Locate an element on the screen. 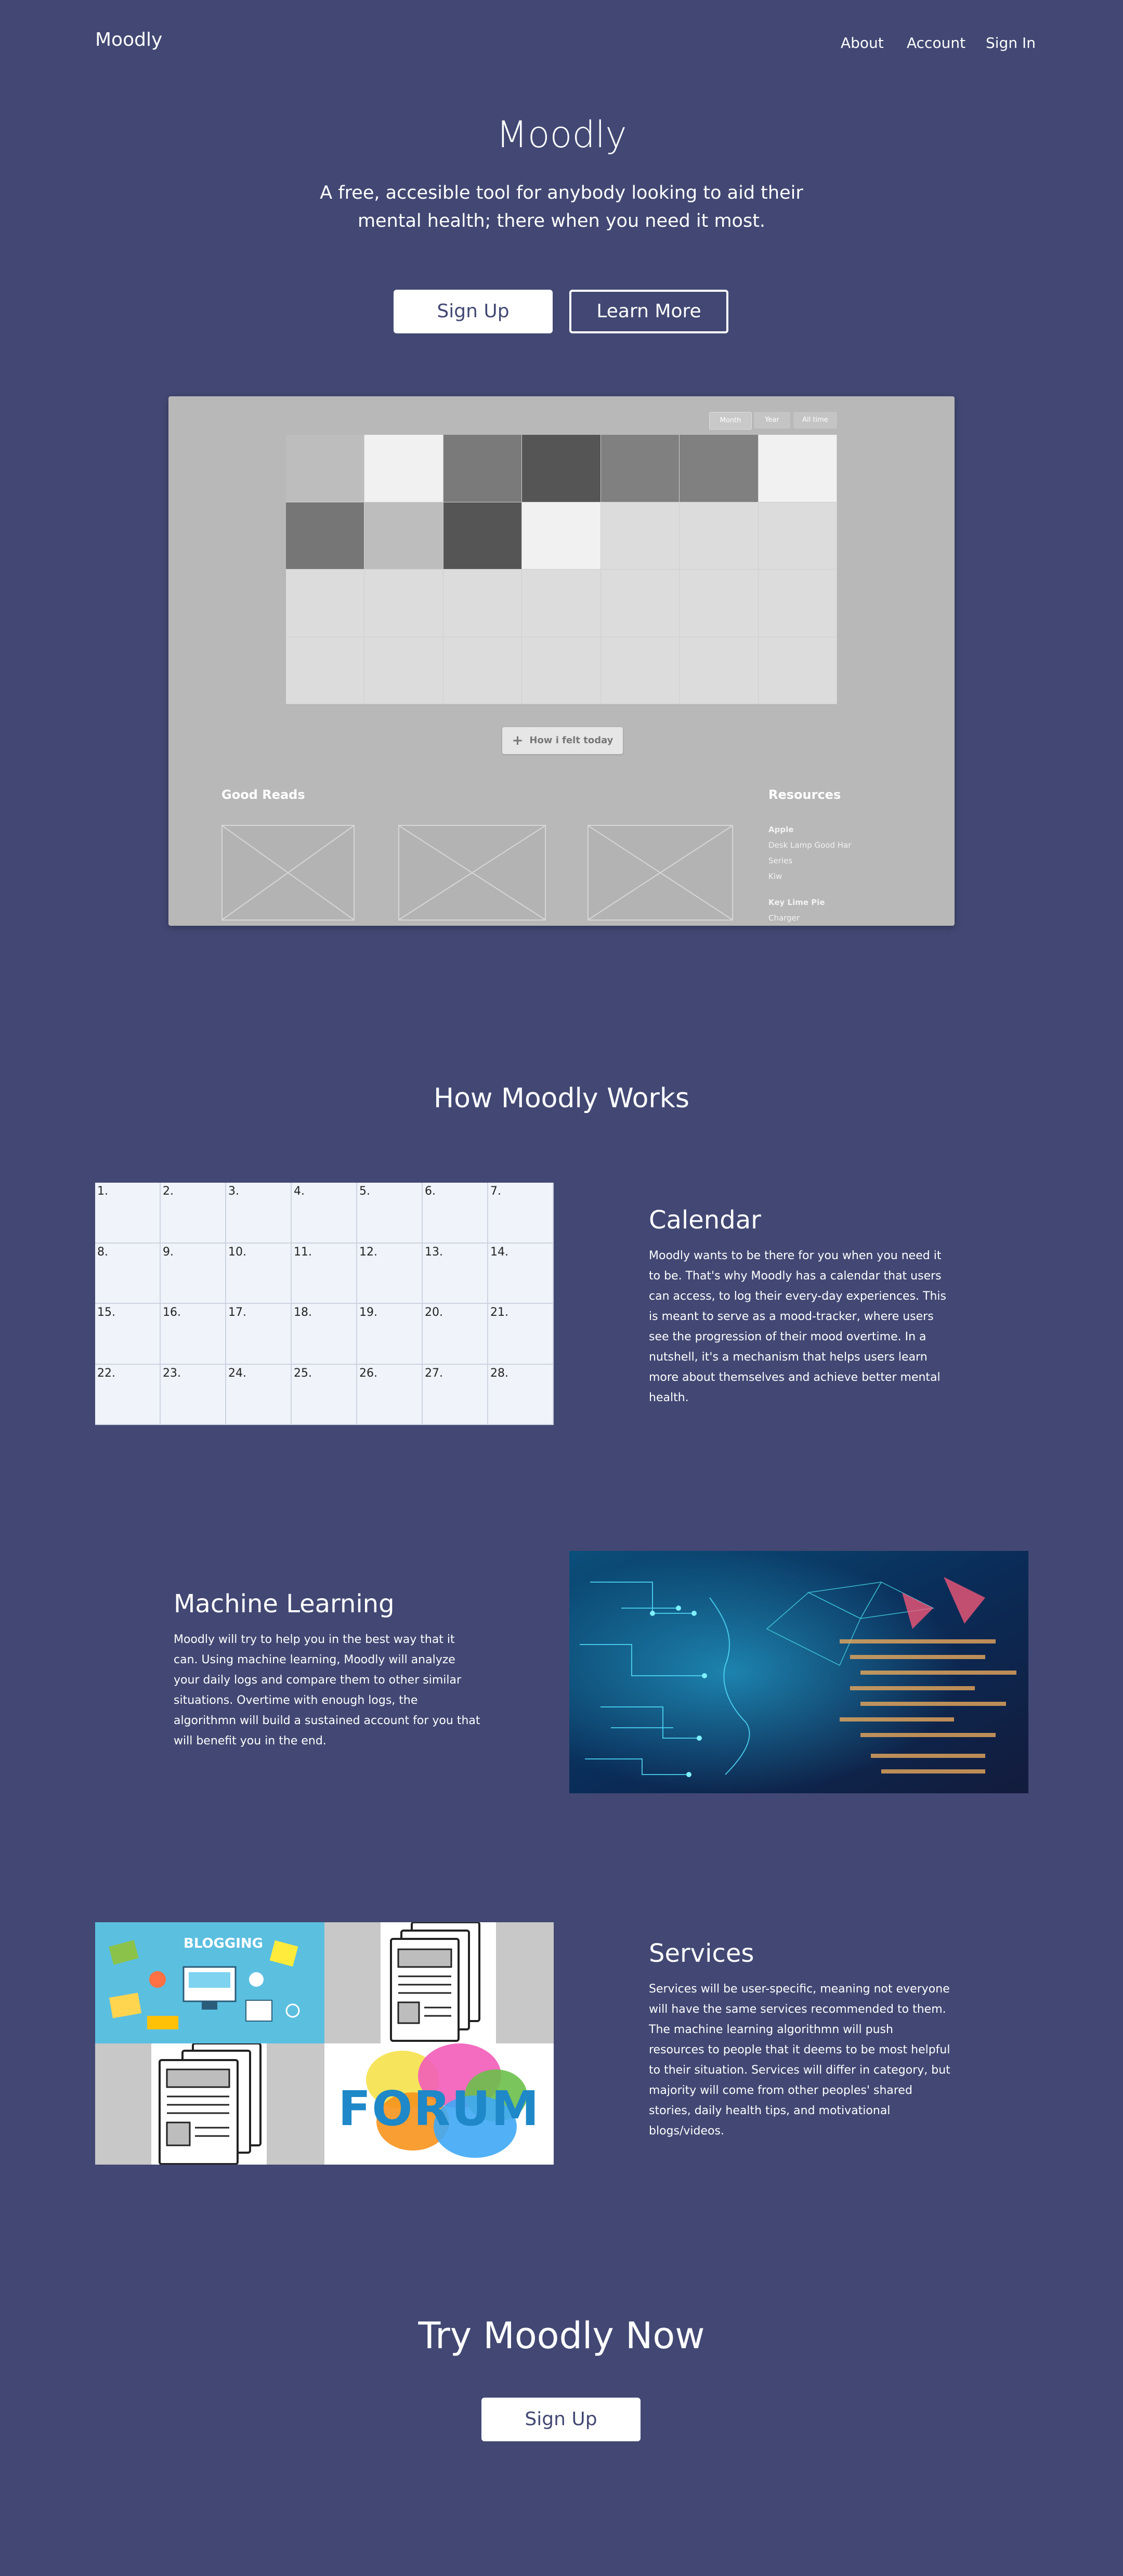 The height and width of the screenshot is (2576, 1123). cta-signup-button: Sign Up is located at coordinates (561, 2420).